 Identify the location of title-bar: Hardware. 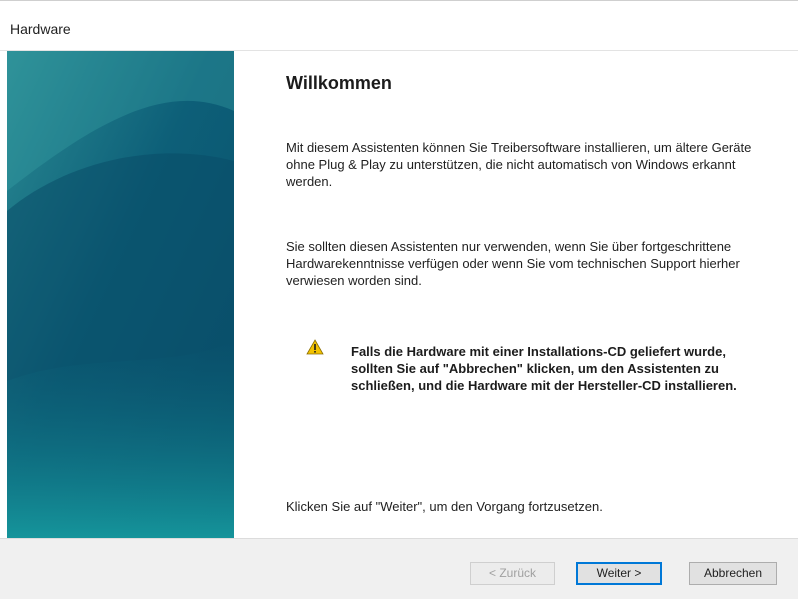
(399, 25).